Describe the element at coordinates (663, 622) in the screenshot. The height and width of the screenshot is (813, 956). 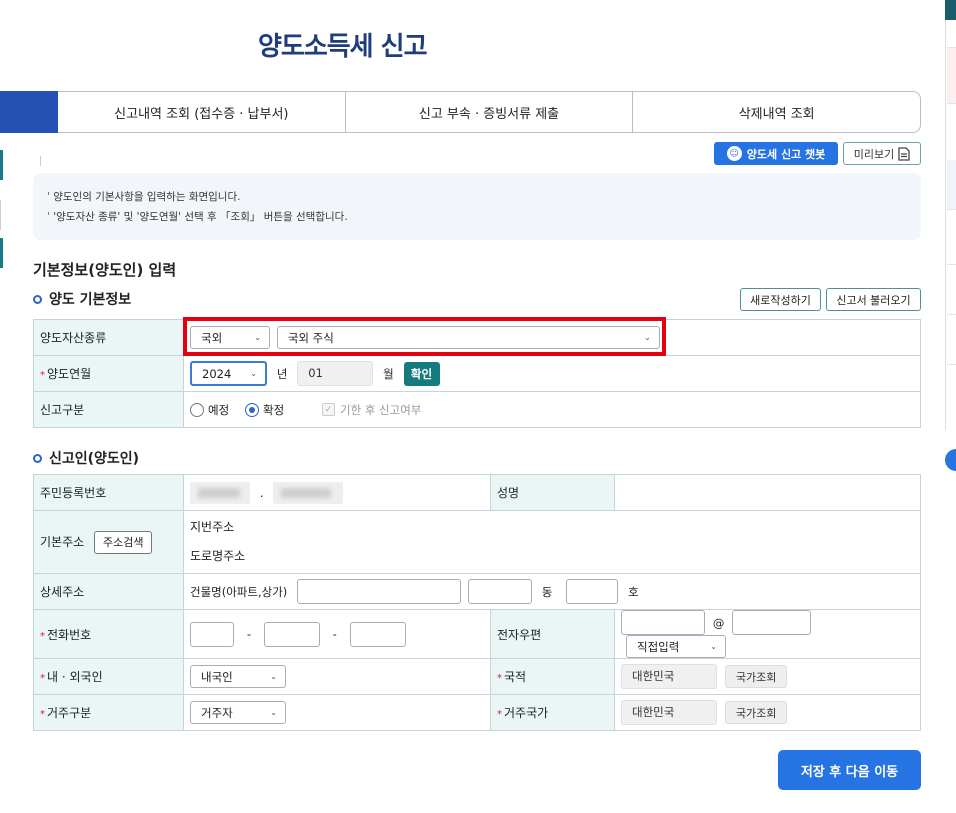
I see `email-id-input` at that location.